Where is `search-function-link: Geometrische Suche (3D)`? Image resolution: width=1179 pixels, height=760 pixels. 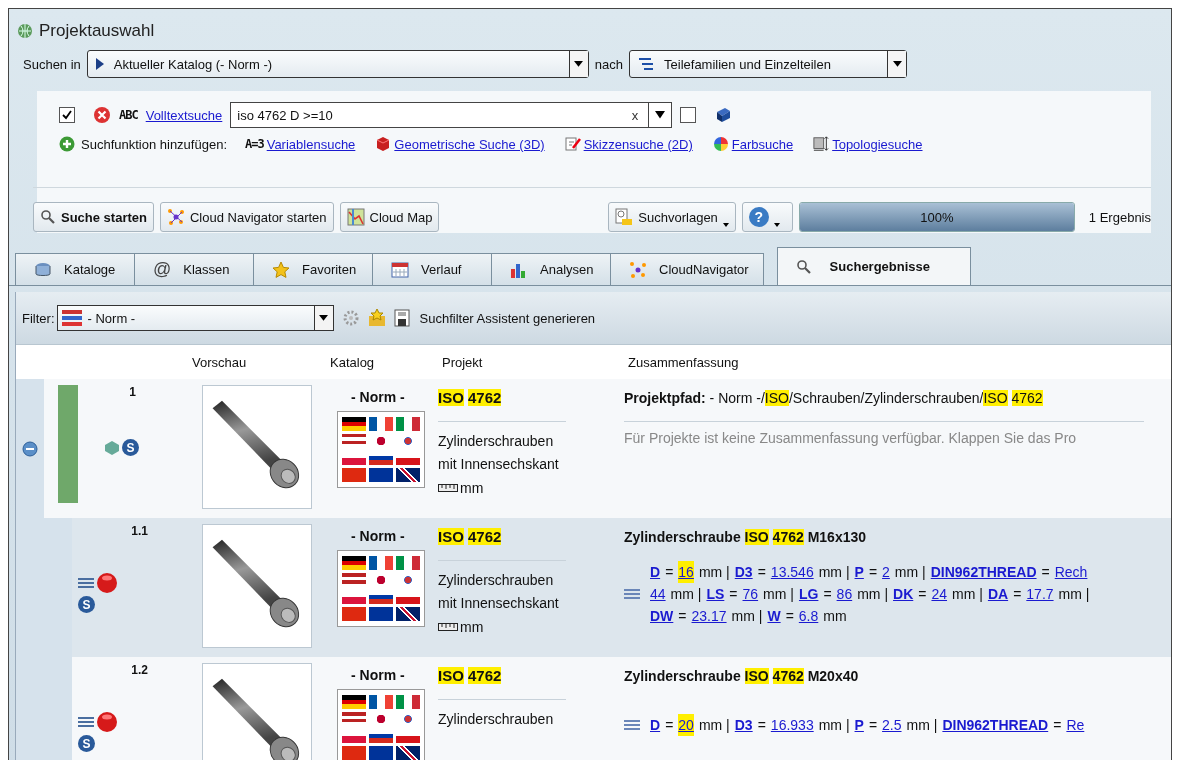 search-function-link: Geometrische Suche (3D) is located at coordinates (469, 144).